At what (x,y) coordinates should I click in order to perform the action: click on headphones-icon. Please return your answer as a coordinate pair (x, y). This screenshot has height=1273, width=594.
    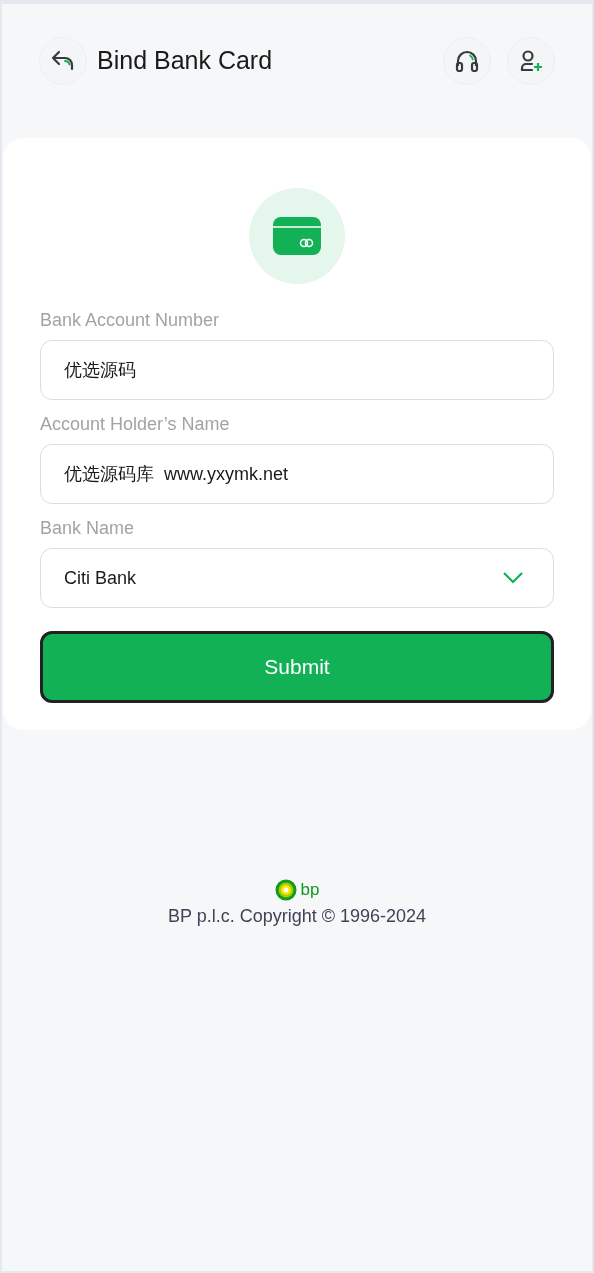
    Looking at the image, I should click on (467, 61).